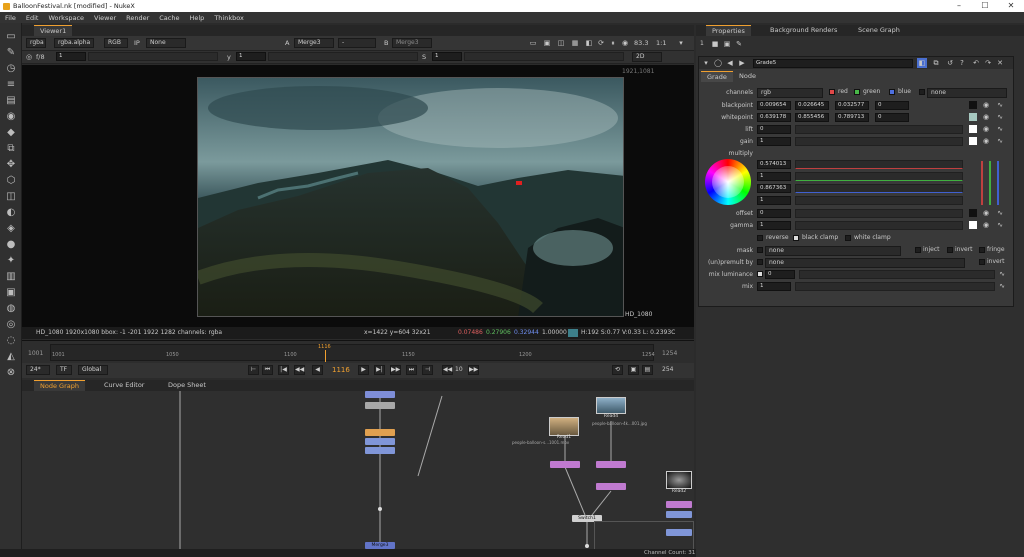 The image size is (1024, 557). I want to click on inject-checkbox, so click(918, 250).